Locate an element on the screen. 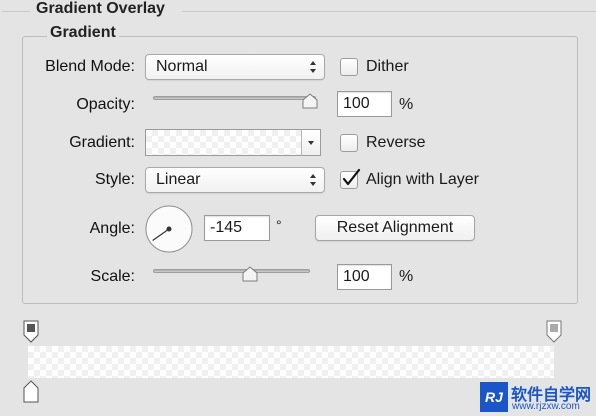 This screenshot has width=596, height=416. align-with-layer-checkbox is located at coordinates (350, 178).